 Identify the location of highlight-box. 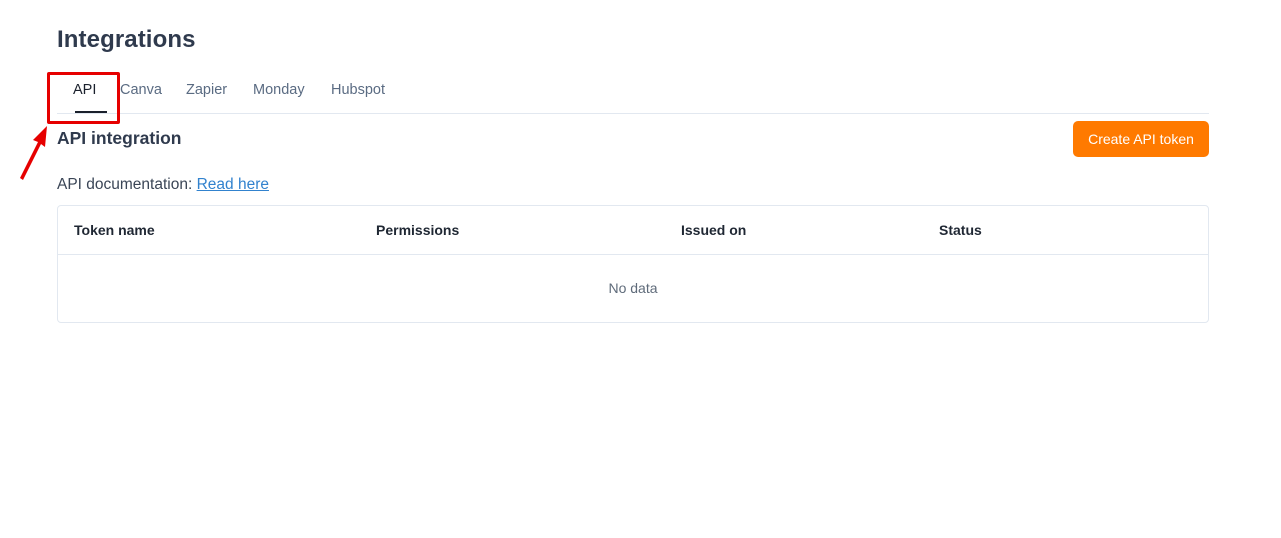
(83, 98).